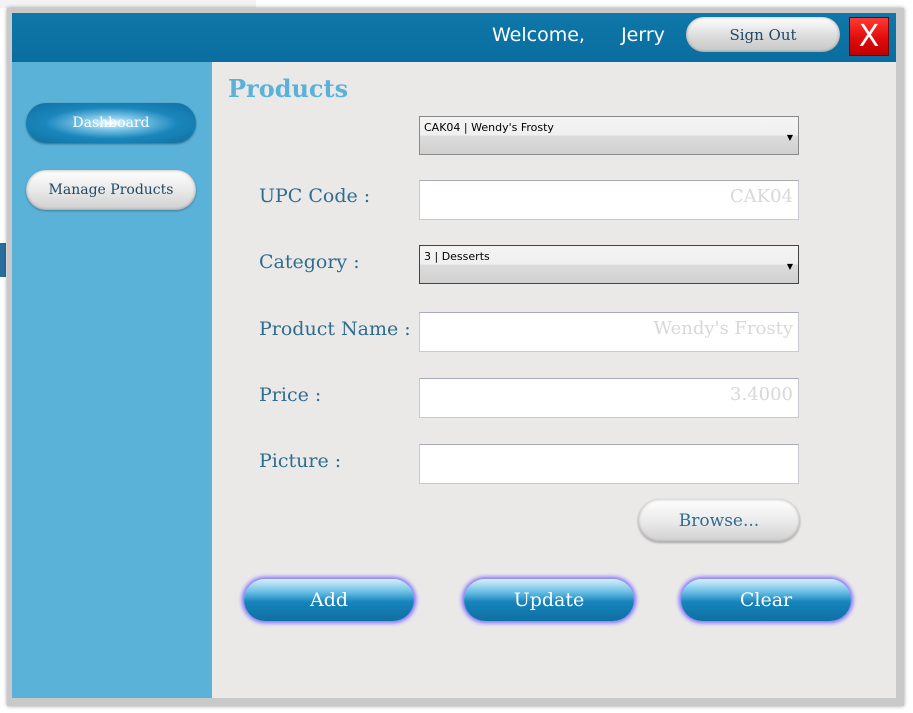 The height and width of the screenshot is (713, 913). I want to click on price-field: 3.4000, so click(609, 398).